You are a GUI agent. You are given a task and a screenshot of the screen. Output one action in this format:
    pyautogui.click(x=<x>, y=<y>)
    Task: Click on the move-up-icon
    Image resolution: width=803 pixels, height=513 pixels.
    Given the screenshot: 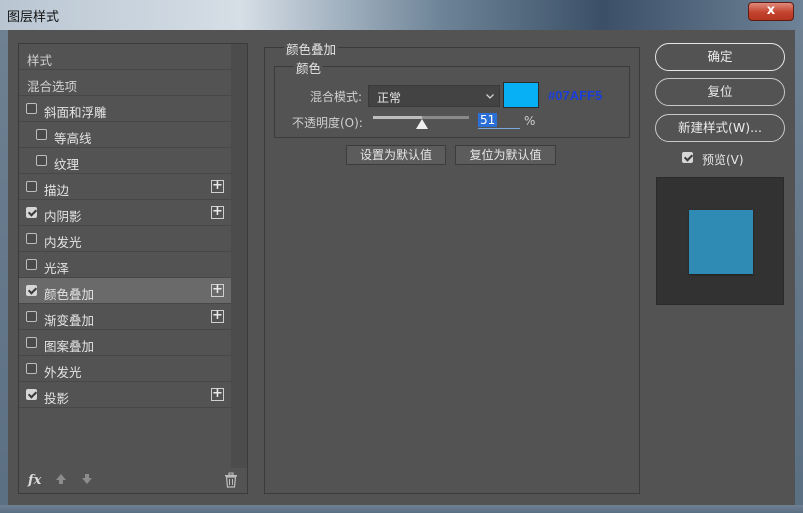 What is the action you would take?
    pyautogui.click(x=61, y=480)
    